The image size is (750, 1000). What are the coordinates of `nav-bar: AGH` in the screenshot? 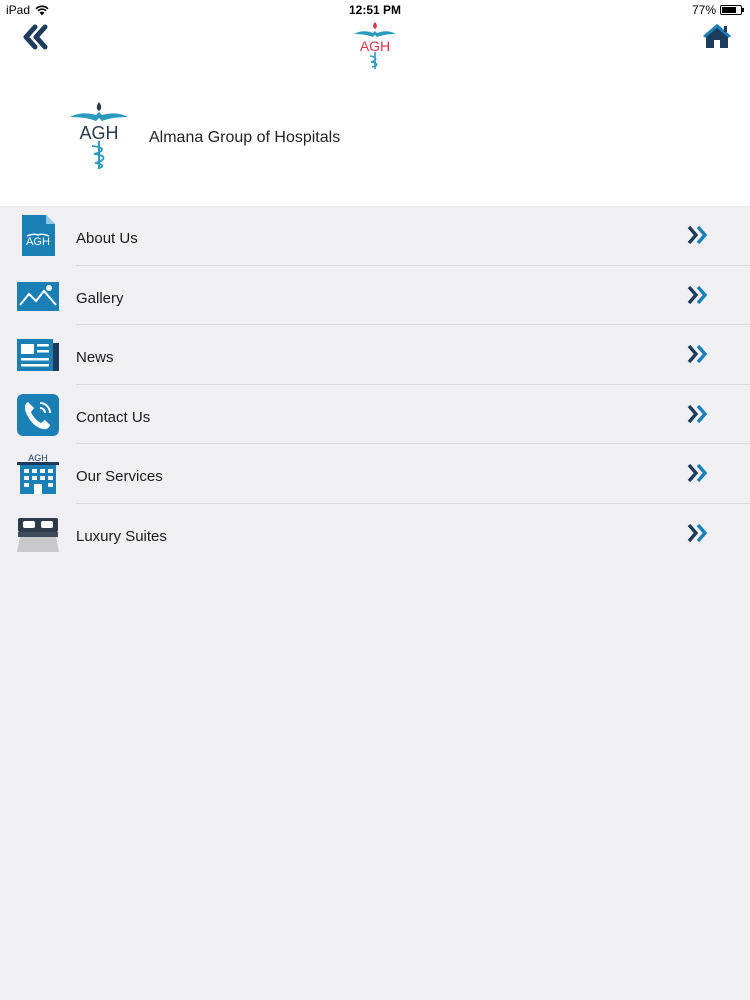 It's located at (375, 46).